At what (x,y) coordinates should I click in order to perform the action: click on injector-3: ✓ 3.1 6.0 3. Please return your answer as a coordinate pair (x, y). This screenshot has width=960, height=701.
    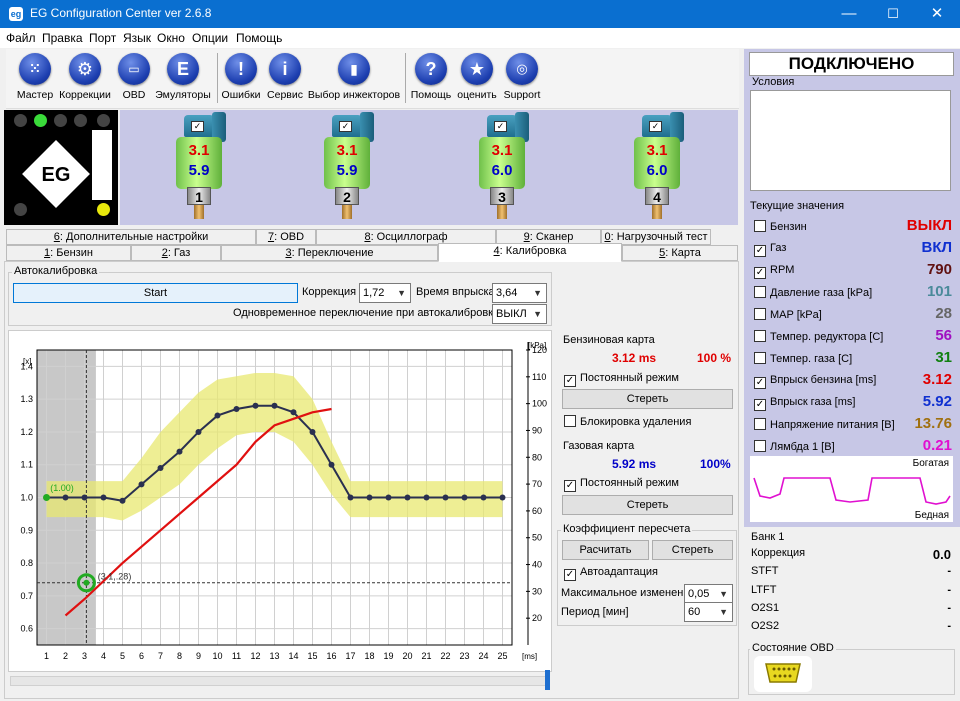
    Looking at the image, I should click on (504, 167).